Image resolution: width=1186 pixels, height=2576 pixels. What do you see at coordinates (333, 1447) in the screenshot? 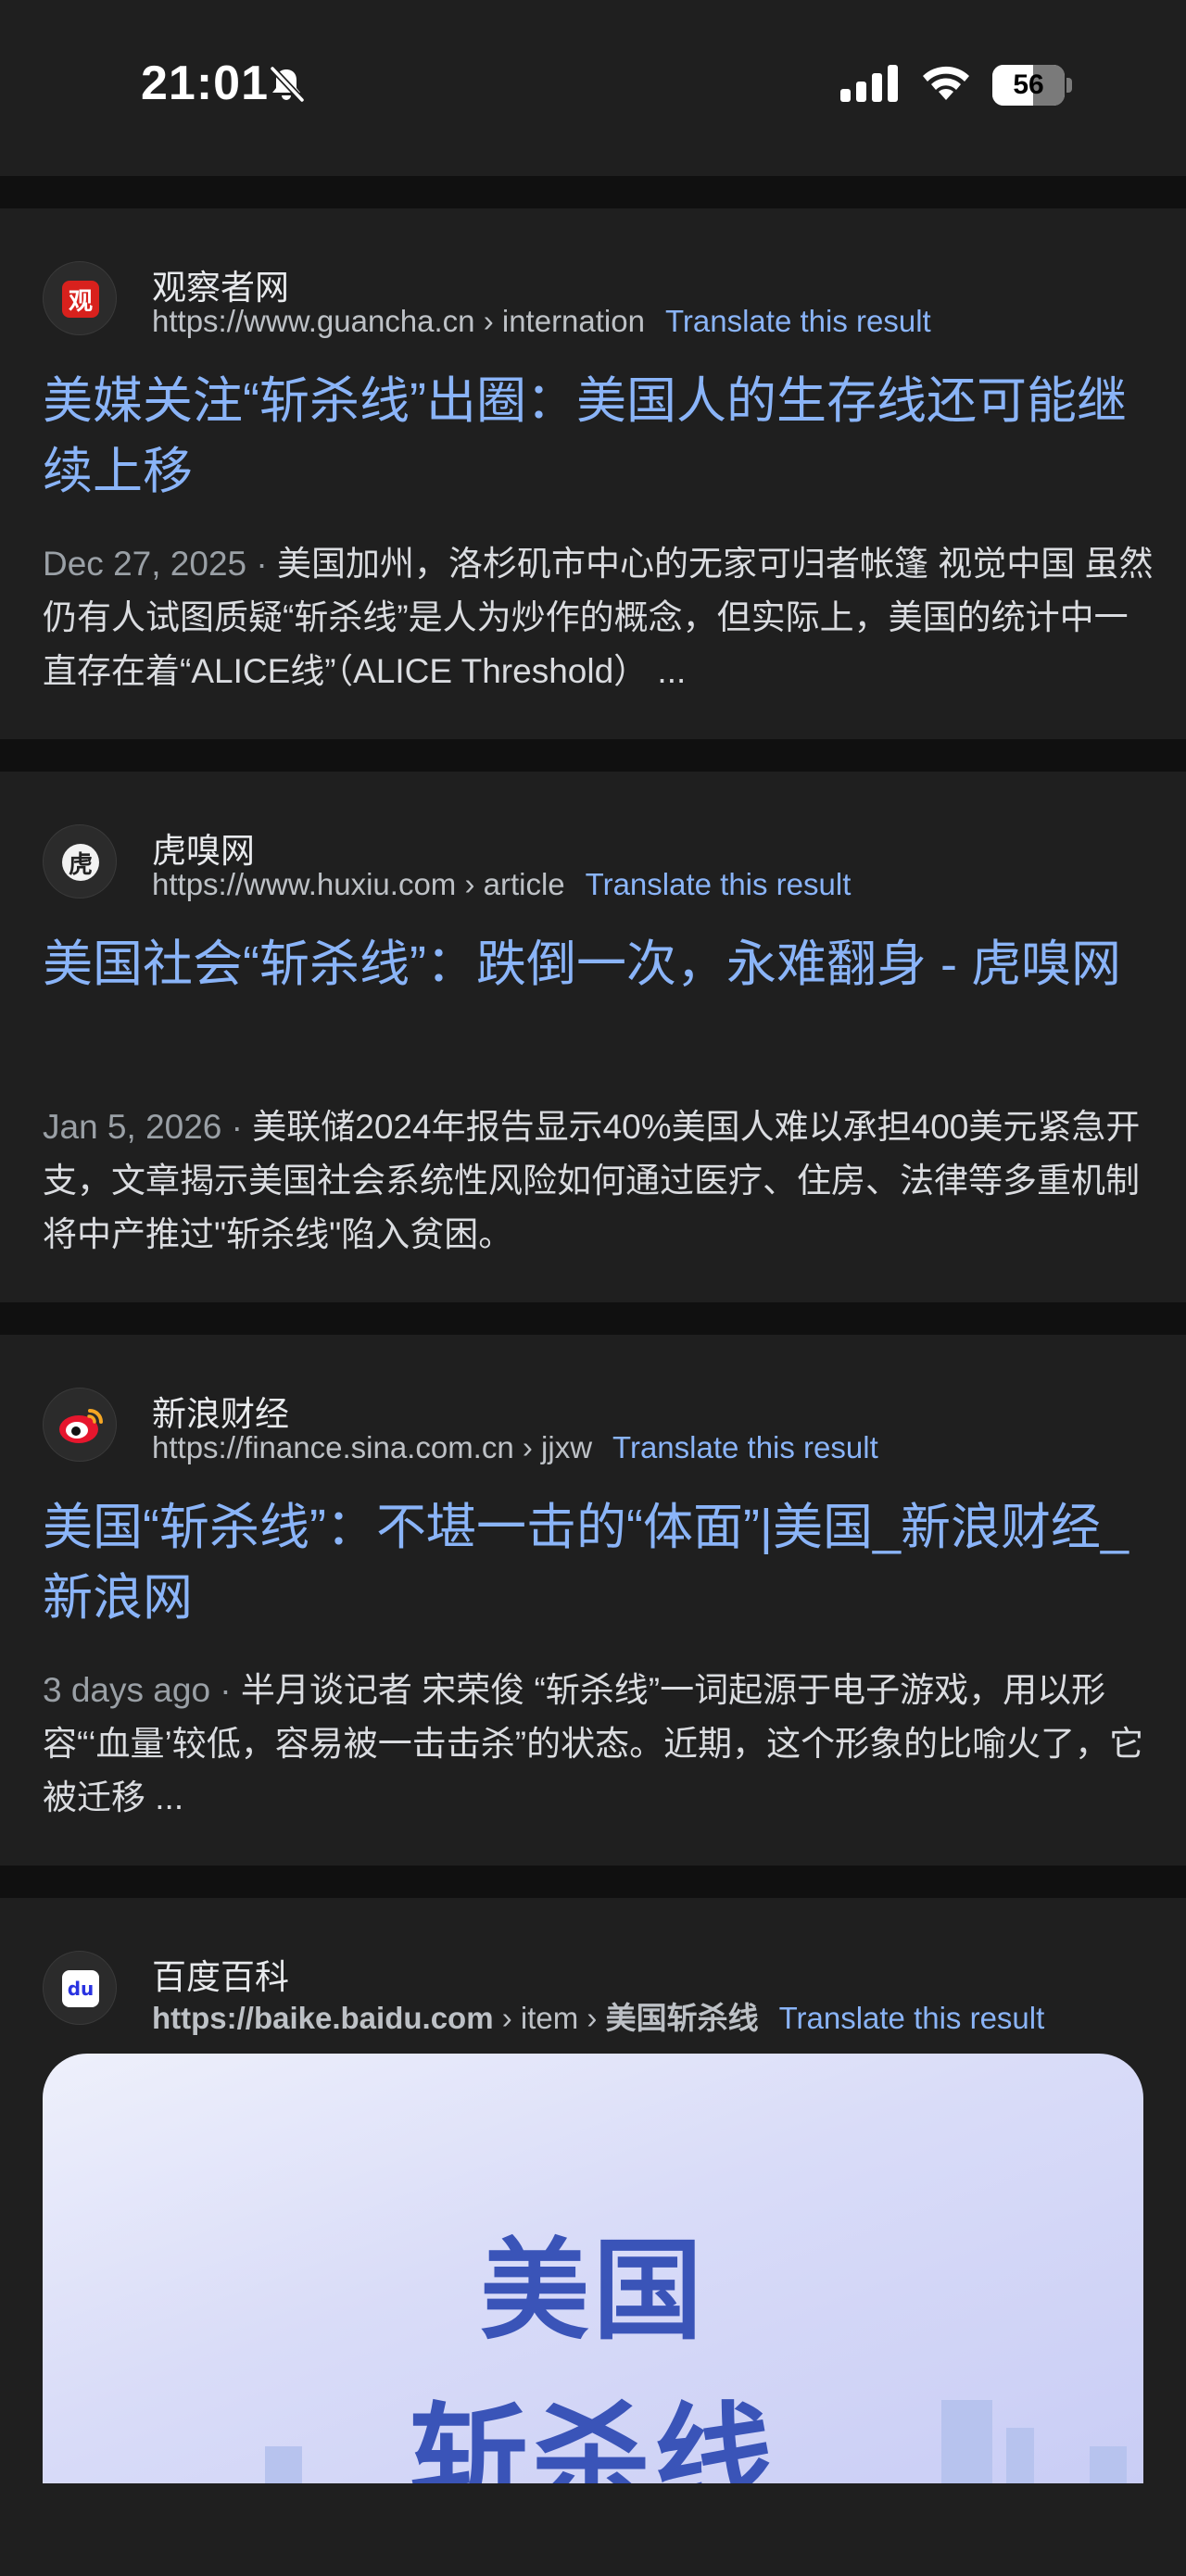
I see `url-domain: https://finance.sina.com.cn` at bounding box center [333, 1447].